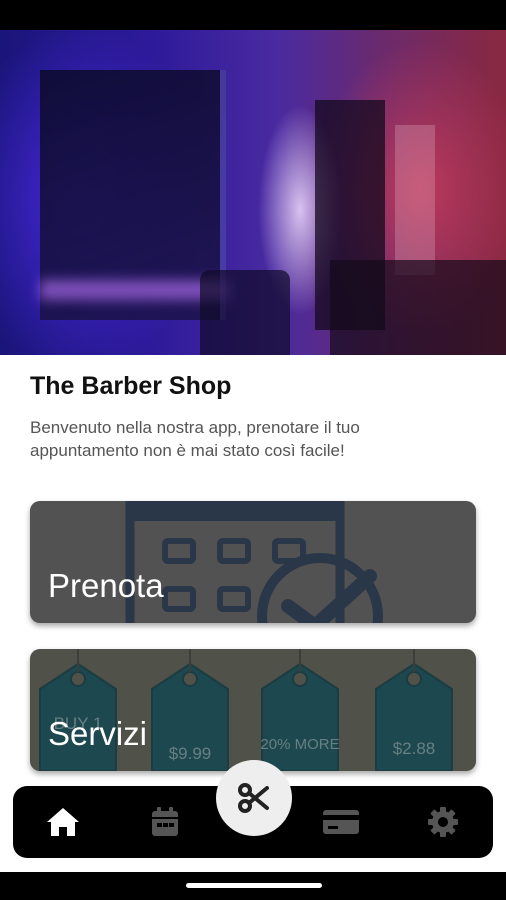 This screenshot has height=900, width=506. I want to click on calendar-icon, so click(165, 821).